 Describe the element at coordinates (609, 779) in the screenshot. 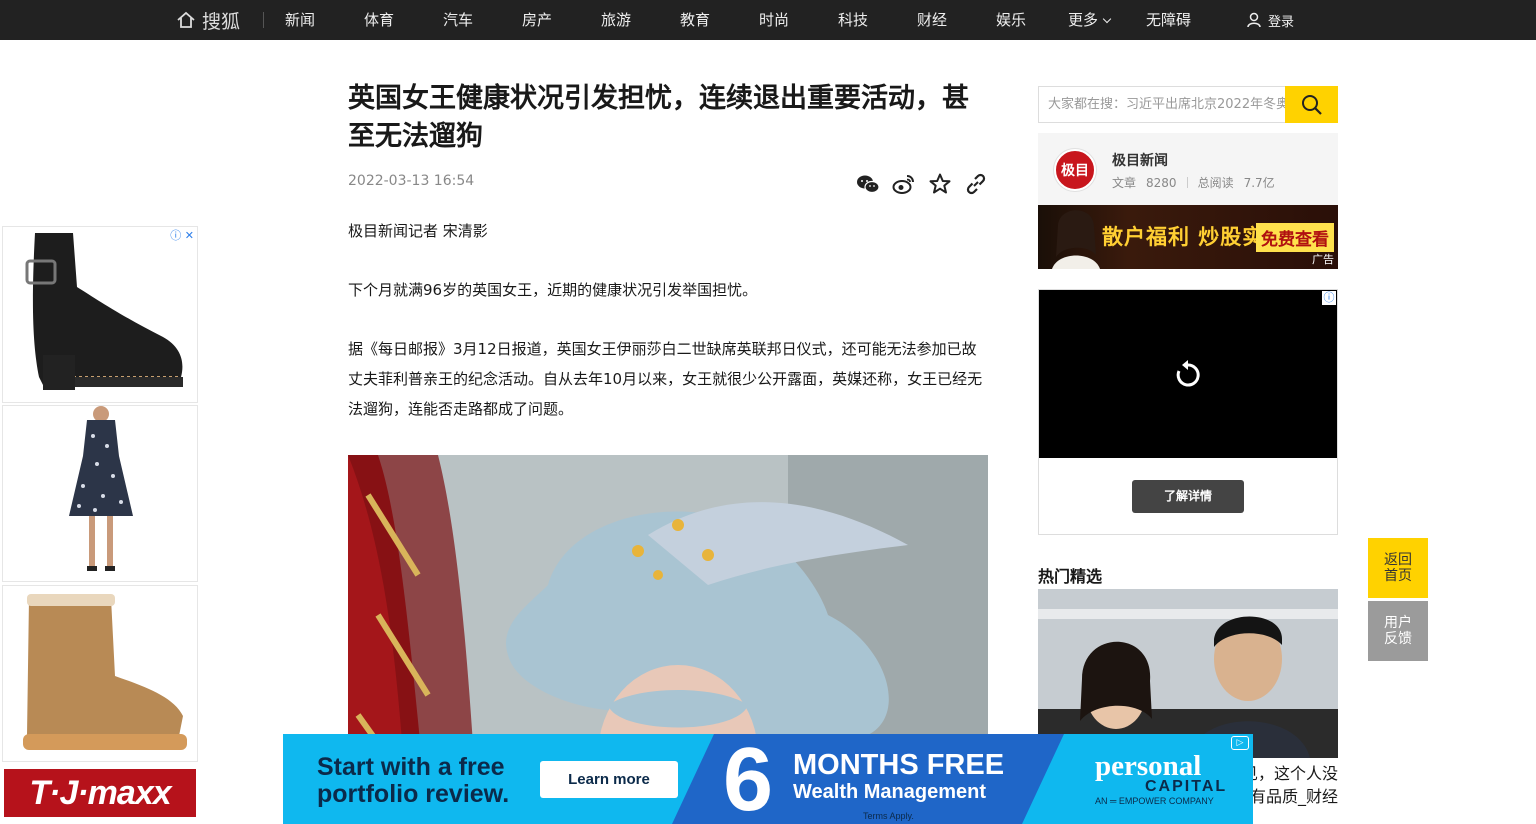

I see `learn-more-button: Learn more` at that location.